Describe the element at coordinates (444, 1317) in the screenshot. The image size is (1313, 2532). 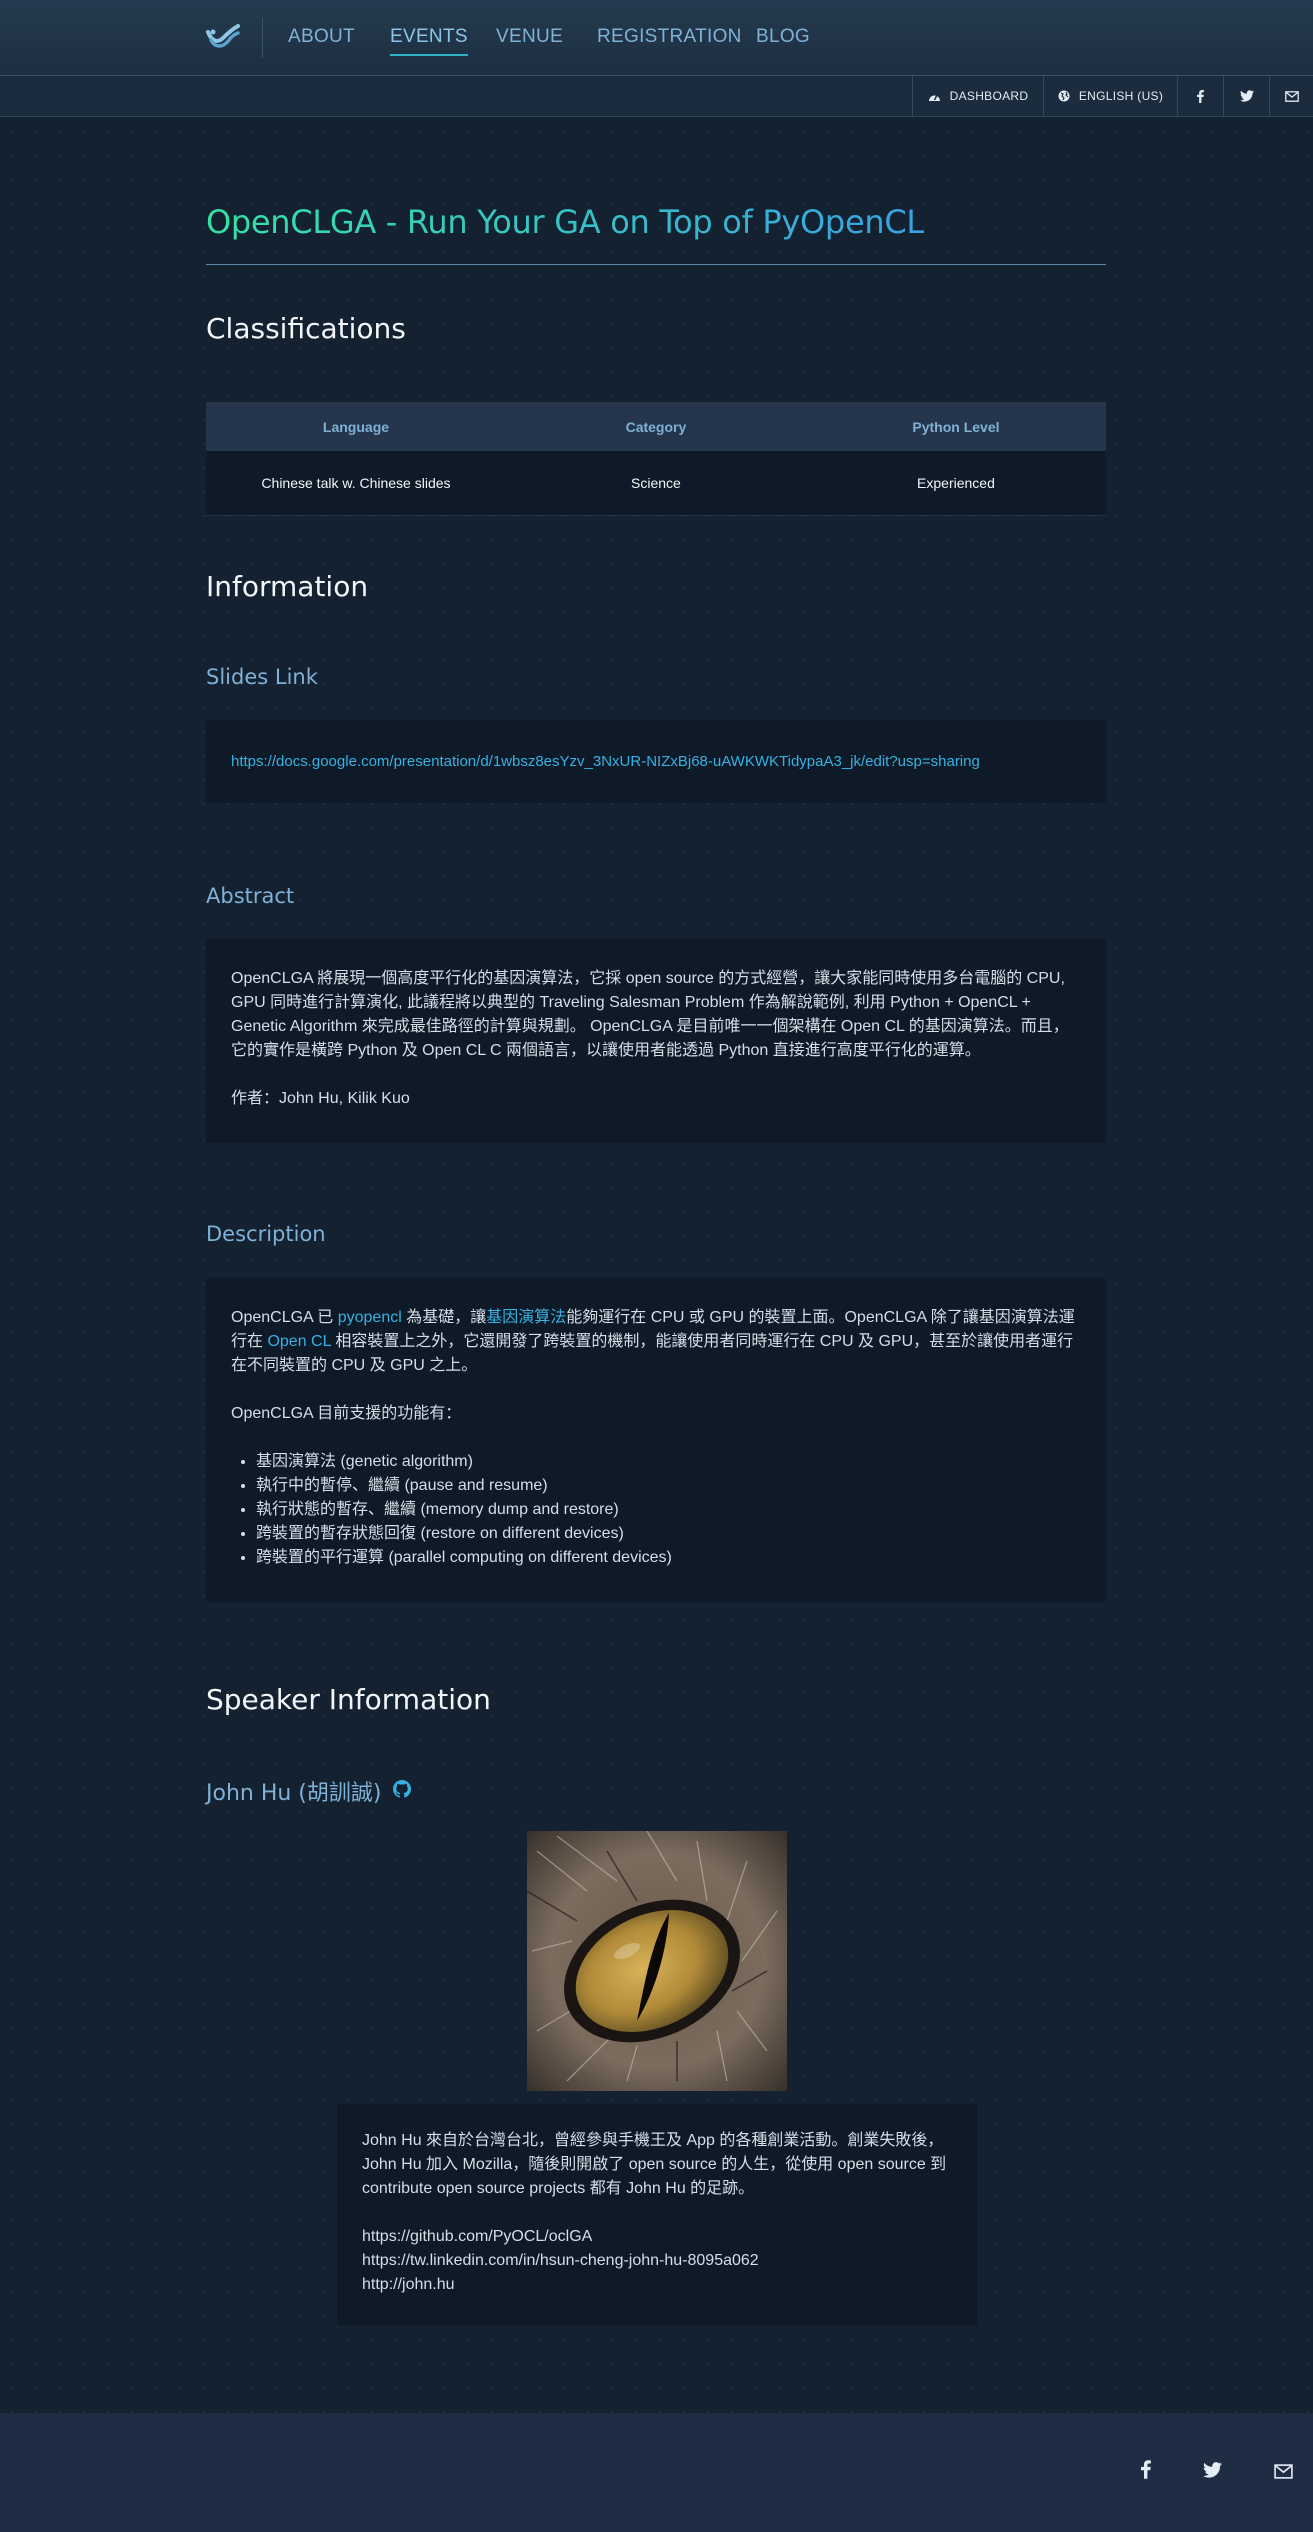
I see `description-text: 為基礎，讓` at that location.